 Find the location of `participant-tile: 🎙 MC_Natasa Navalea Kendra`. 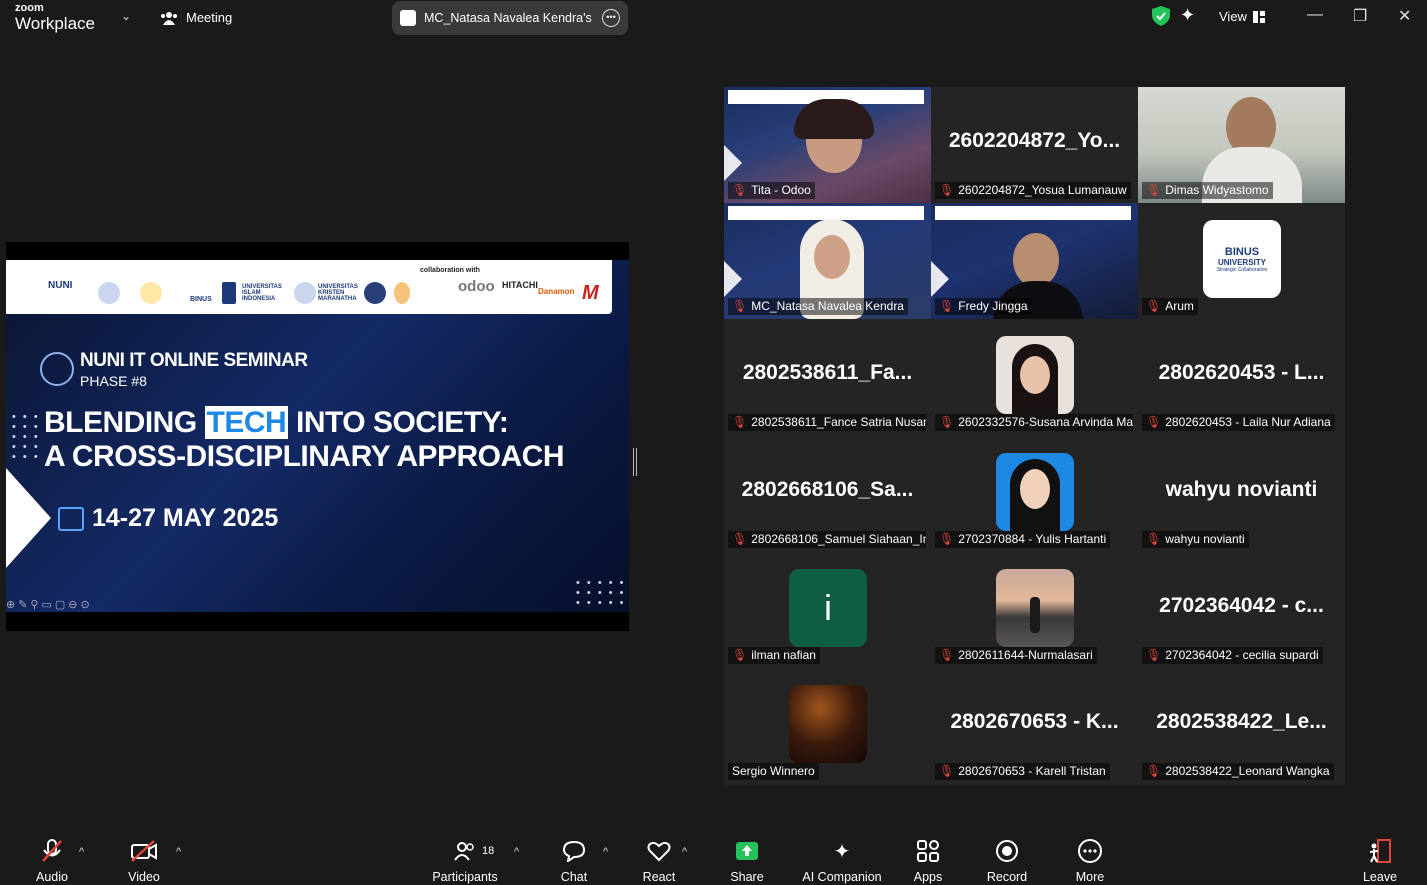

participant-tile: 🎙 MC_Natasa Navalea Kendra is located at coordinates (827, 261).